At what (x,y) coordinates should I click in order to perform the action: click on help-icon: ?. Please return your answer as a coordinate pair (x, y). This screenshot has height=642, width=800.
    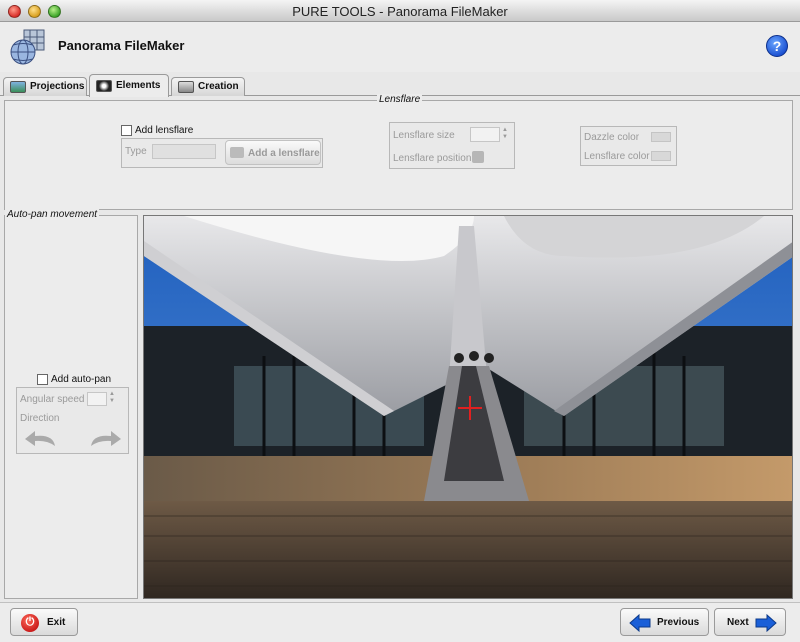
    Looking at the image, I should click on (777, 46).